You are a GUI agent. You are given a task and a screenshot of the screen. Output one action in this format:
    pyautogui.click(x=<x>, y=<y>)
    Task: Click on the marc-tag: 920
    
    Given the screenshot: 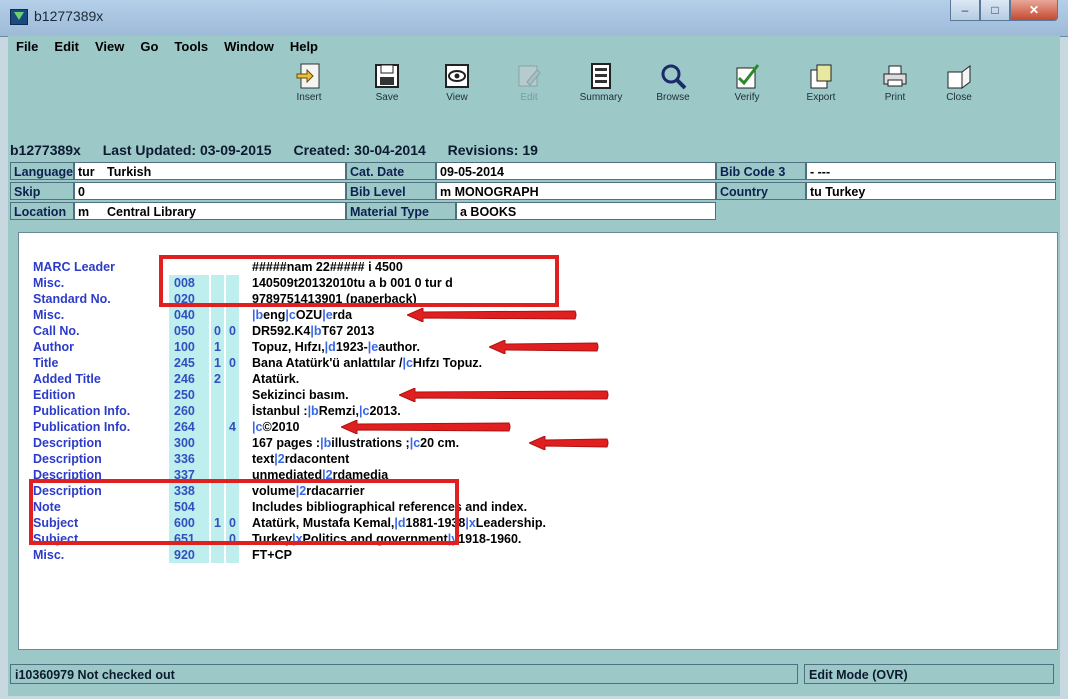 What is the action you would take?
    pyautogui.click(x=189, y=555)
    